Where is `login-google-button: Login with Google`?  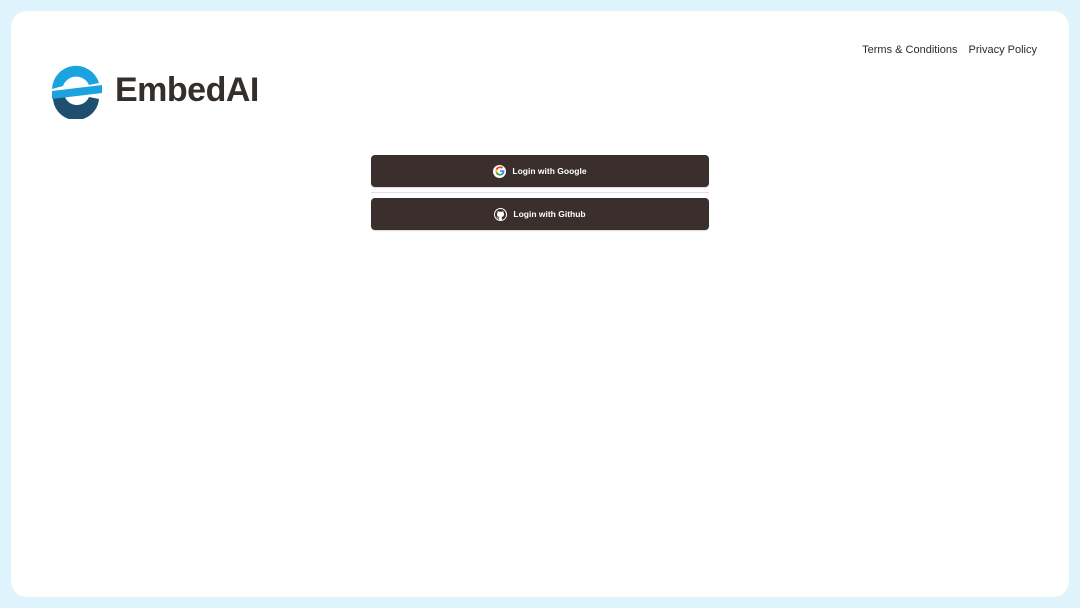
login-google-button: Login with Google is located at coordinates (540, 171).